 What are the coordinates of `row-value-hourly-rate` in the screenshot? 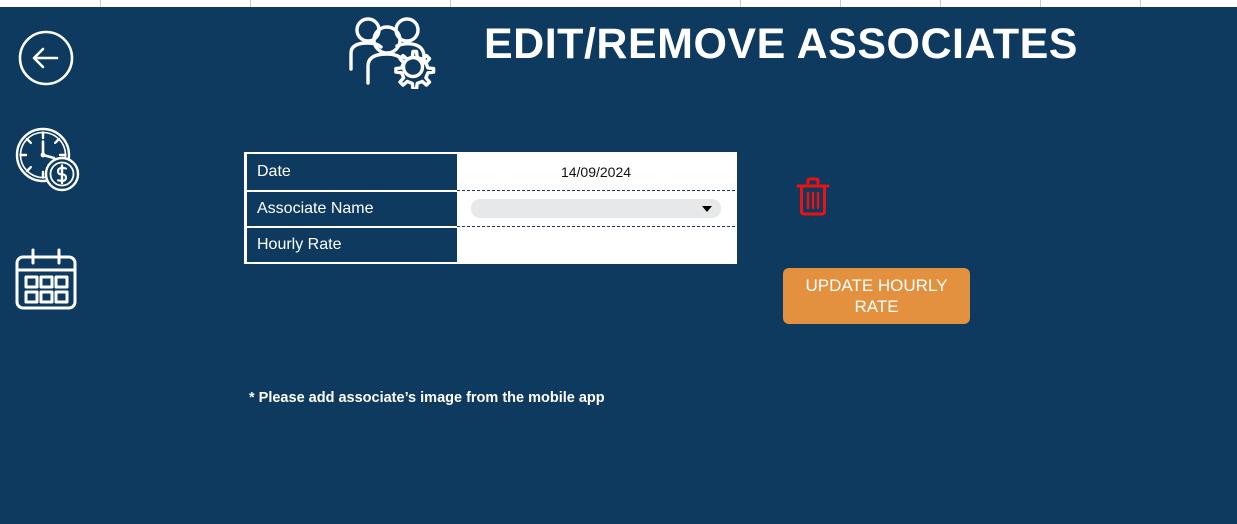 It's located at (596, 244).